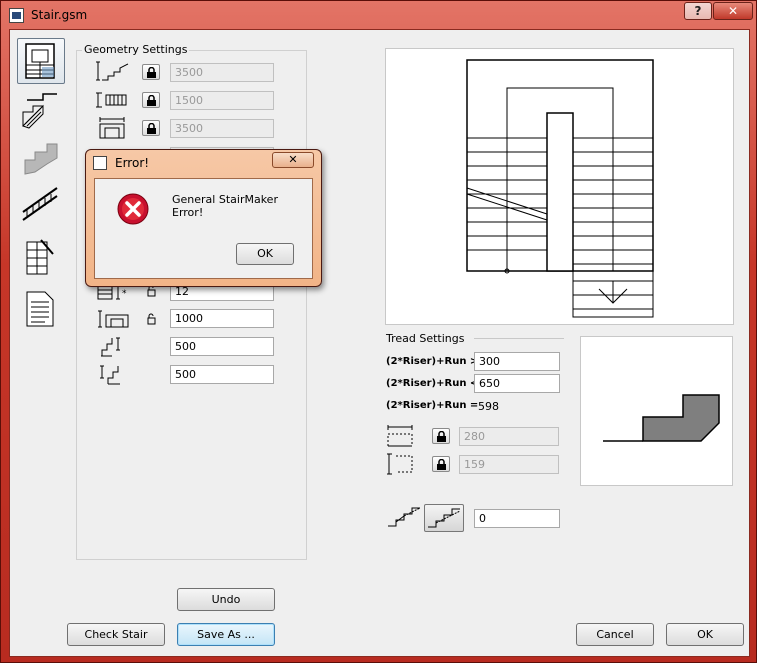  What do you see at coordinates (517, 361) in the screenshot?
I see `rule-gt-field: 300` at bounding box center [517, 361].